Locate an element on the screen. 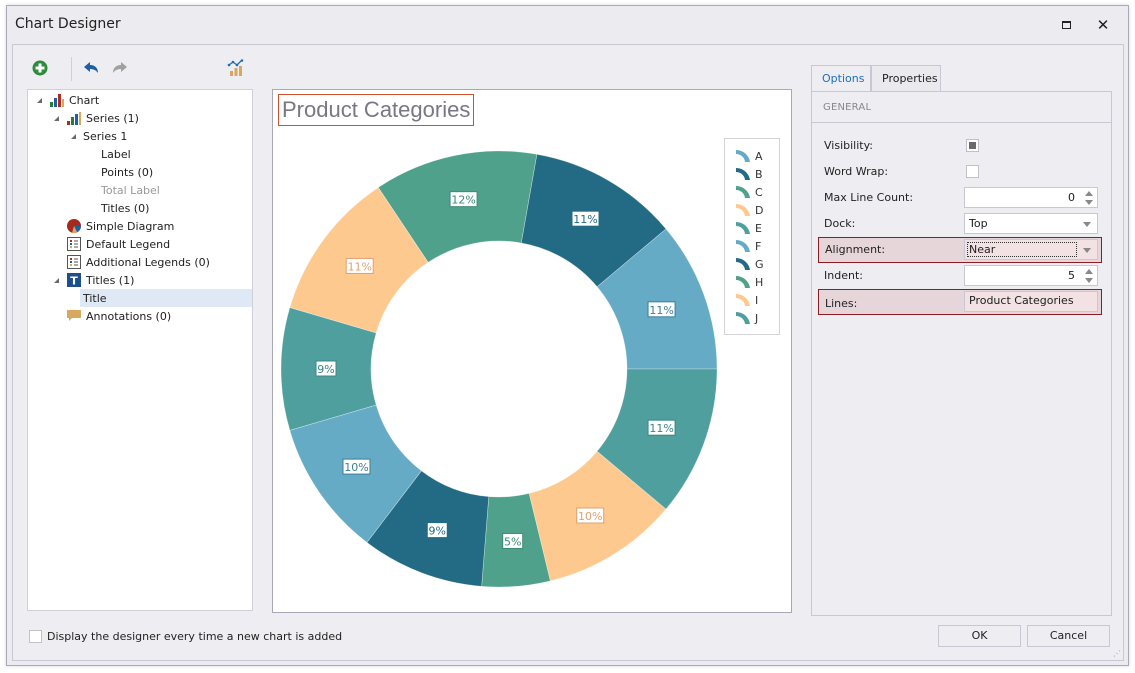 The height and width of the screenshot is (673, 1135). tree-item-chart: Chart is located at coordinates (66, 100).